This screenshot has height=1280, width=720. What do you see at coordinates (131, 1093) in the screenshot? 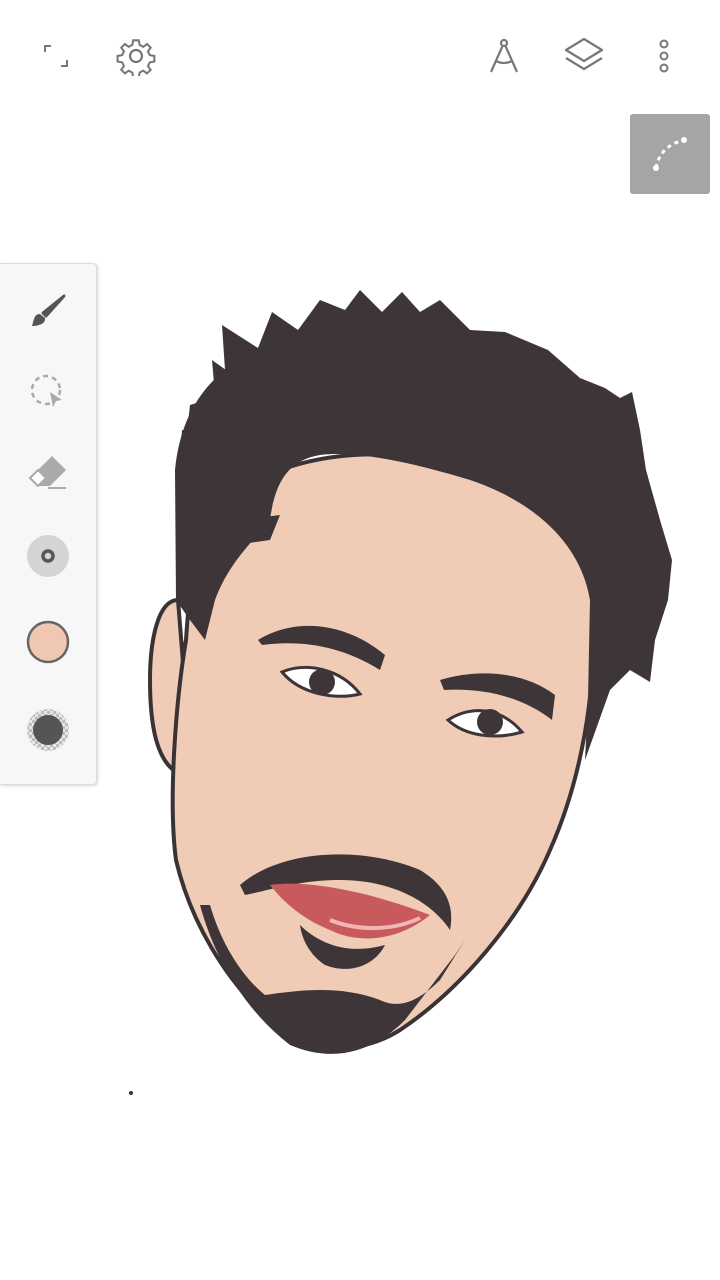
I see `stray-dot` at bounding box center [131, 1093].